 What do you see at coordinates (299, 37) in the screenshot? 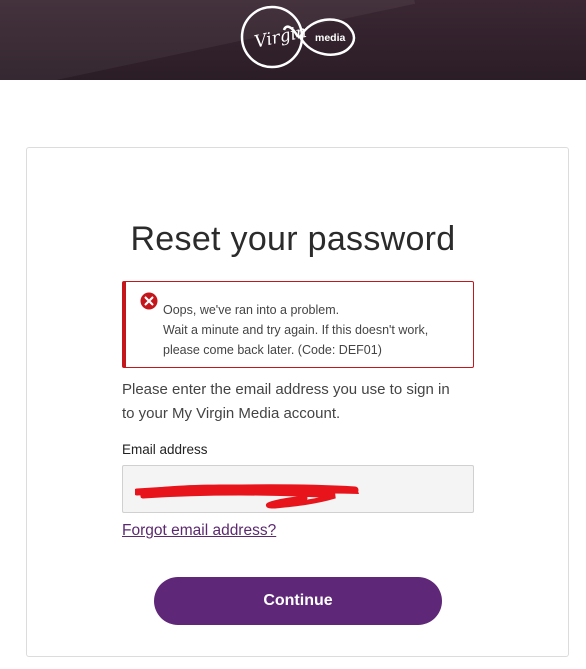
I see `virgin-media-logo: Virgin media` at bounding box center [299, 37].